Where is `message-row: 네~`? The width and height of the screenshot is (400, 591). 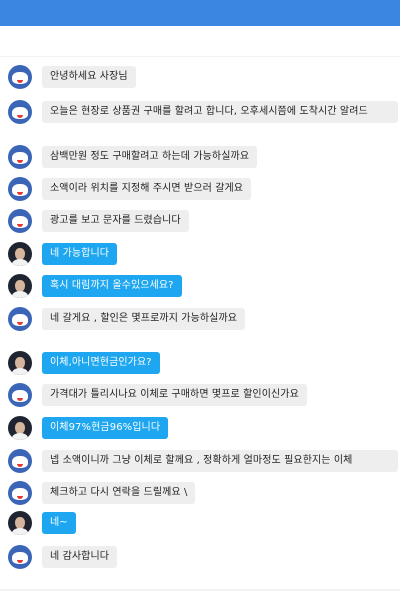 message-row: 네~ is located at coordinates (42, 523).